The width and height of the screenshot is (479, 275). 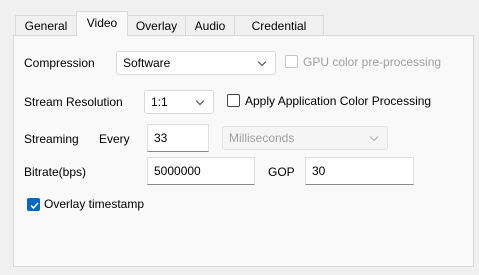 I want to click on gop-label: GOP, so click(x=281, y=172).